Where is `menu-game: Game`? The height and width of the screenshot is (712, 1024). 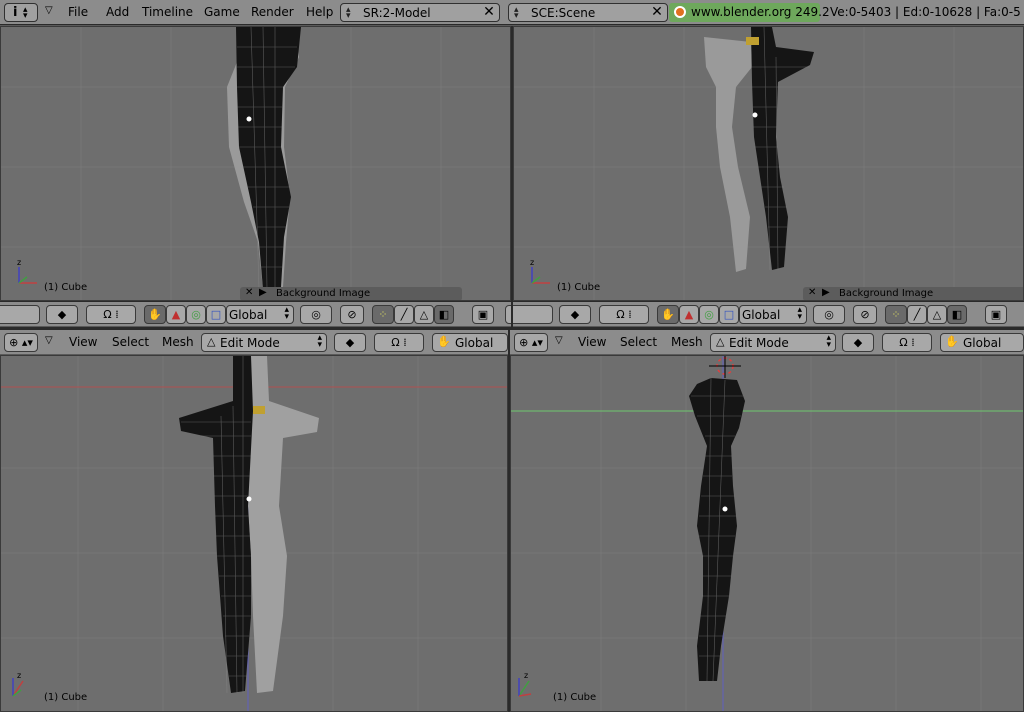
menu-game: Game is located at coordinates (222, 12).